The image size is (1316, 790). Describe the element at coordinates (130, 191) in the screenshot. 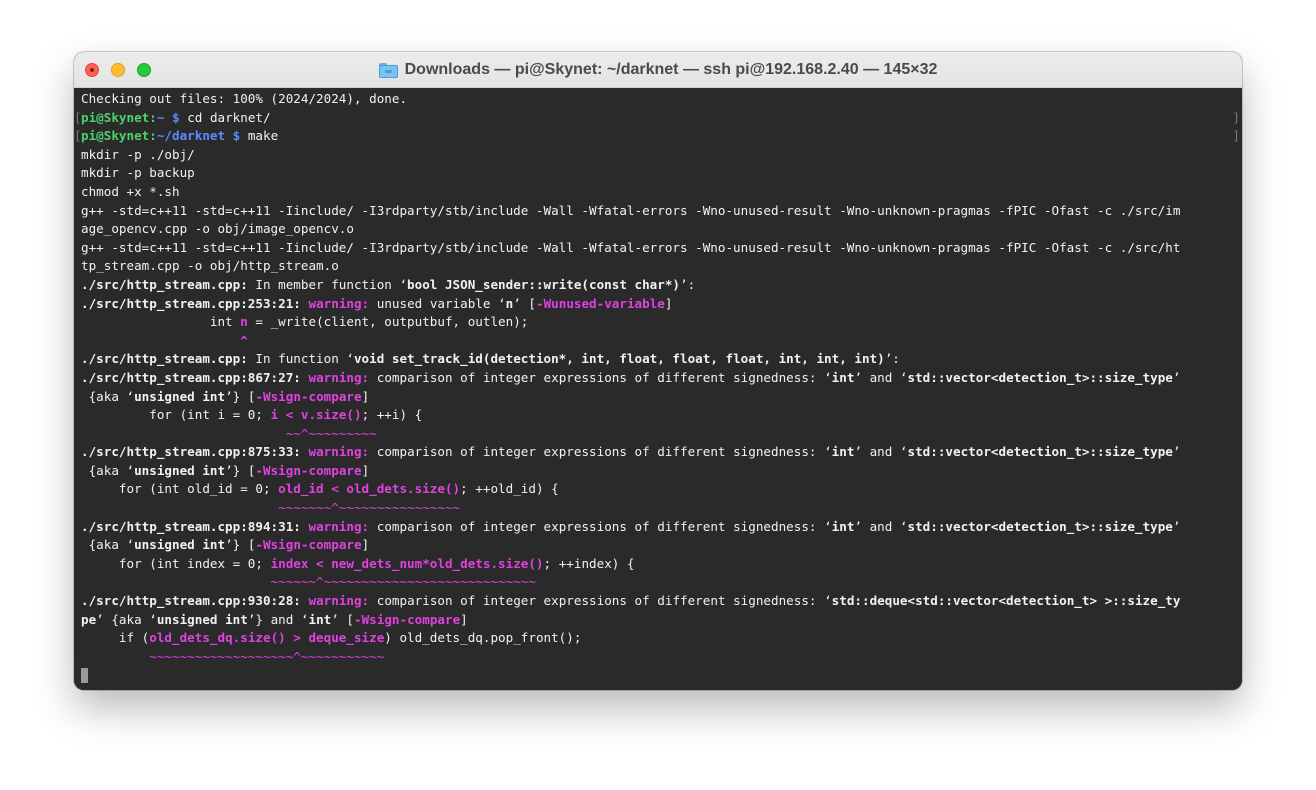

I see `terminal-line: chmod +x *.sh` at that location.